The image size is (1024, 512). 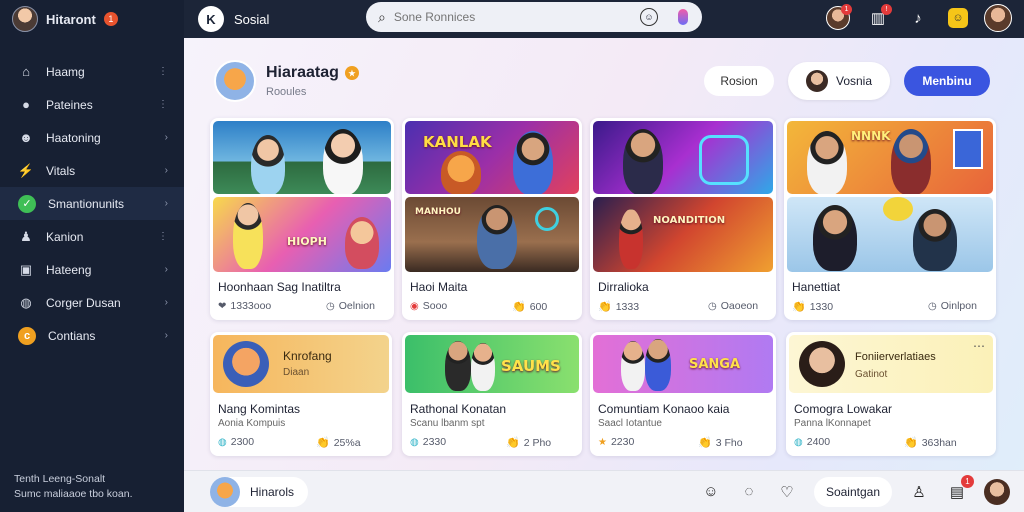 What do you see at coordinates (350, 306) in the screenshot?
I see `card-meta-right: ◷ Oelnion` at bounding box center [350, 306].